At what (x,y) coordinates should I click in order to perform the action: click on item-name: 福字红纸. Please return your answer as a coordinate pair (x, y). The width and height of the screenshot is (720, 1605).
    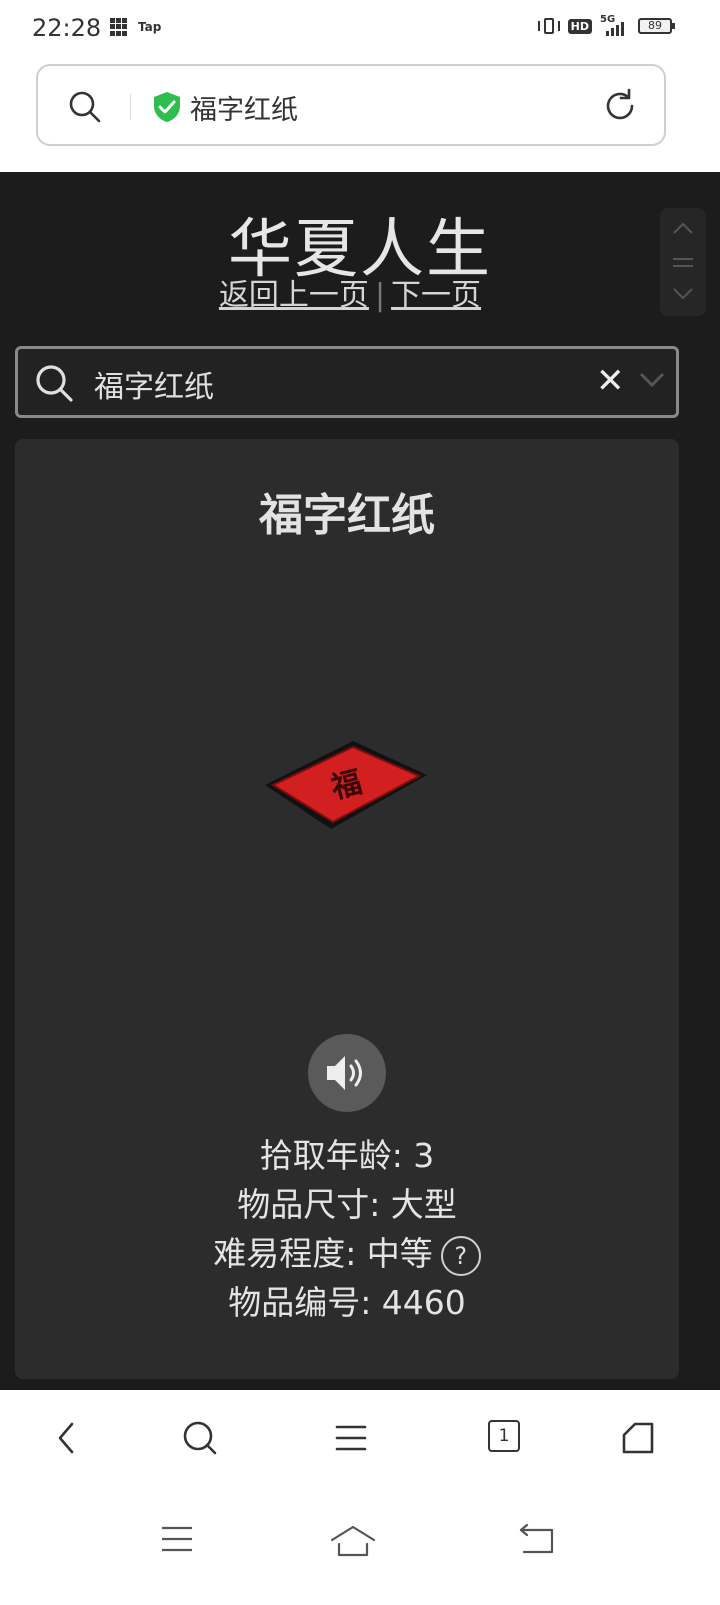
    Looking at the image, I should click on (347, 515).